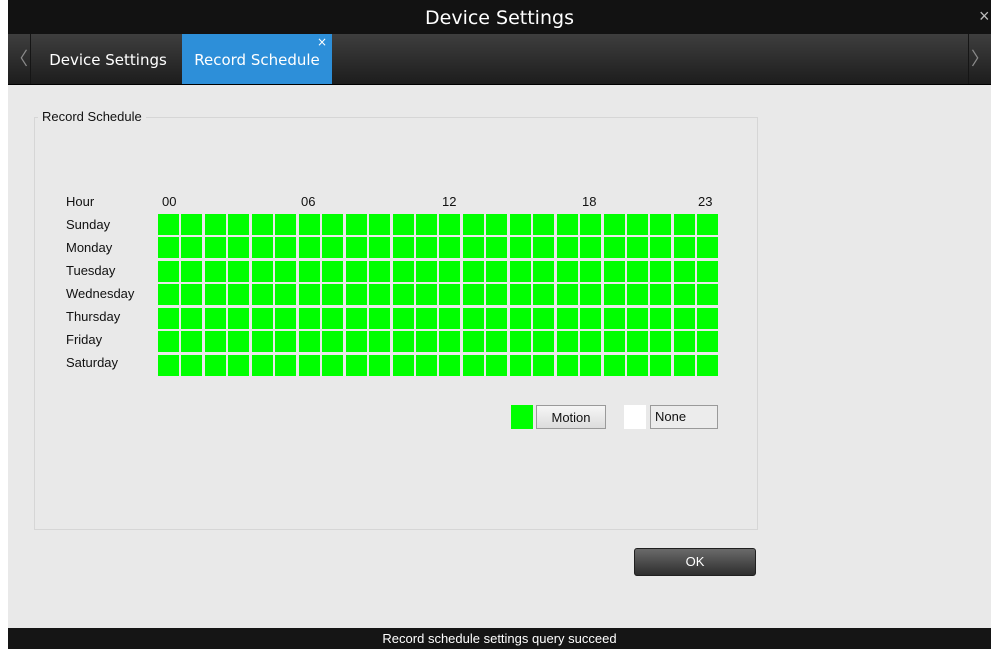  Describe the element at coordinates (322, 42) in the screenshot. I see `tab-close-icon: ×` at that location.